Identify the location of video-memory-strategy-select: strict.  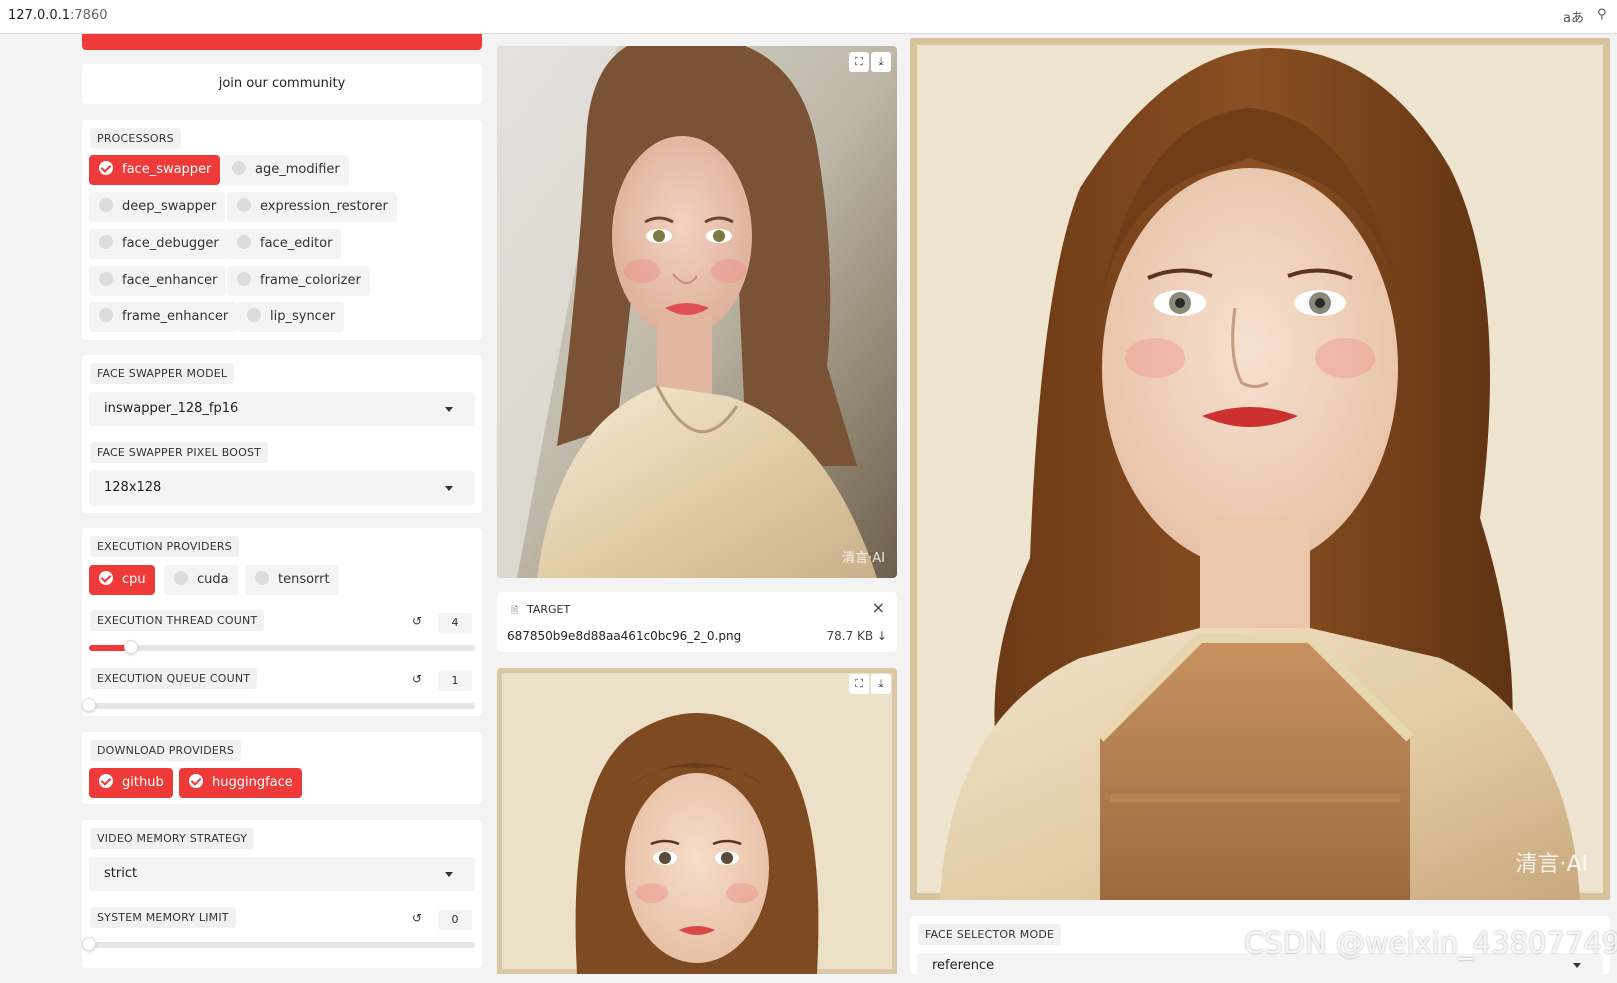
(282, 874).